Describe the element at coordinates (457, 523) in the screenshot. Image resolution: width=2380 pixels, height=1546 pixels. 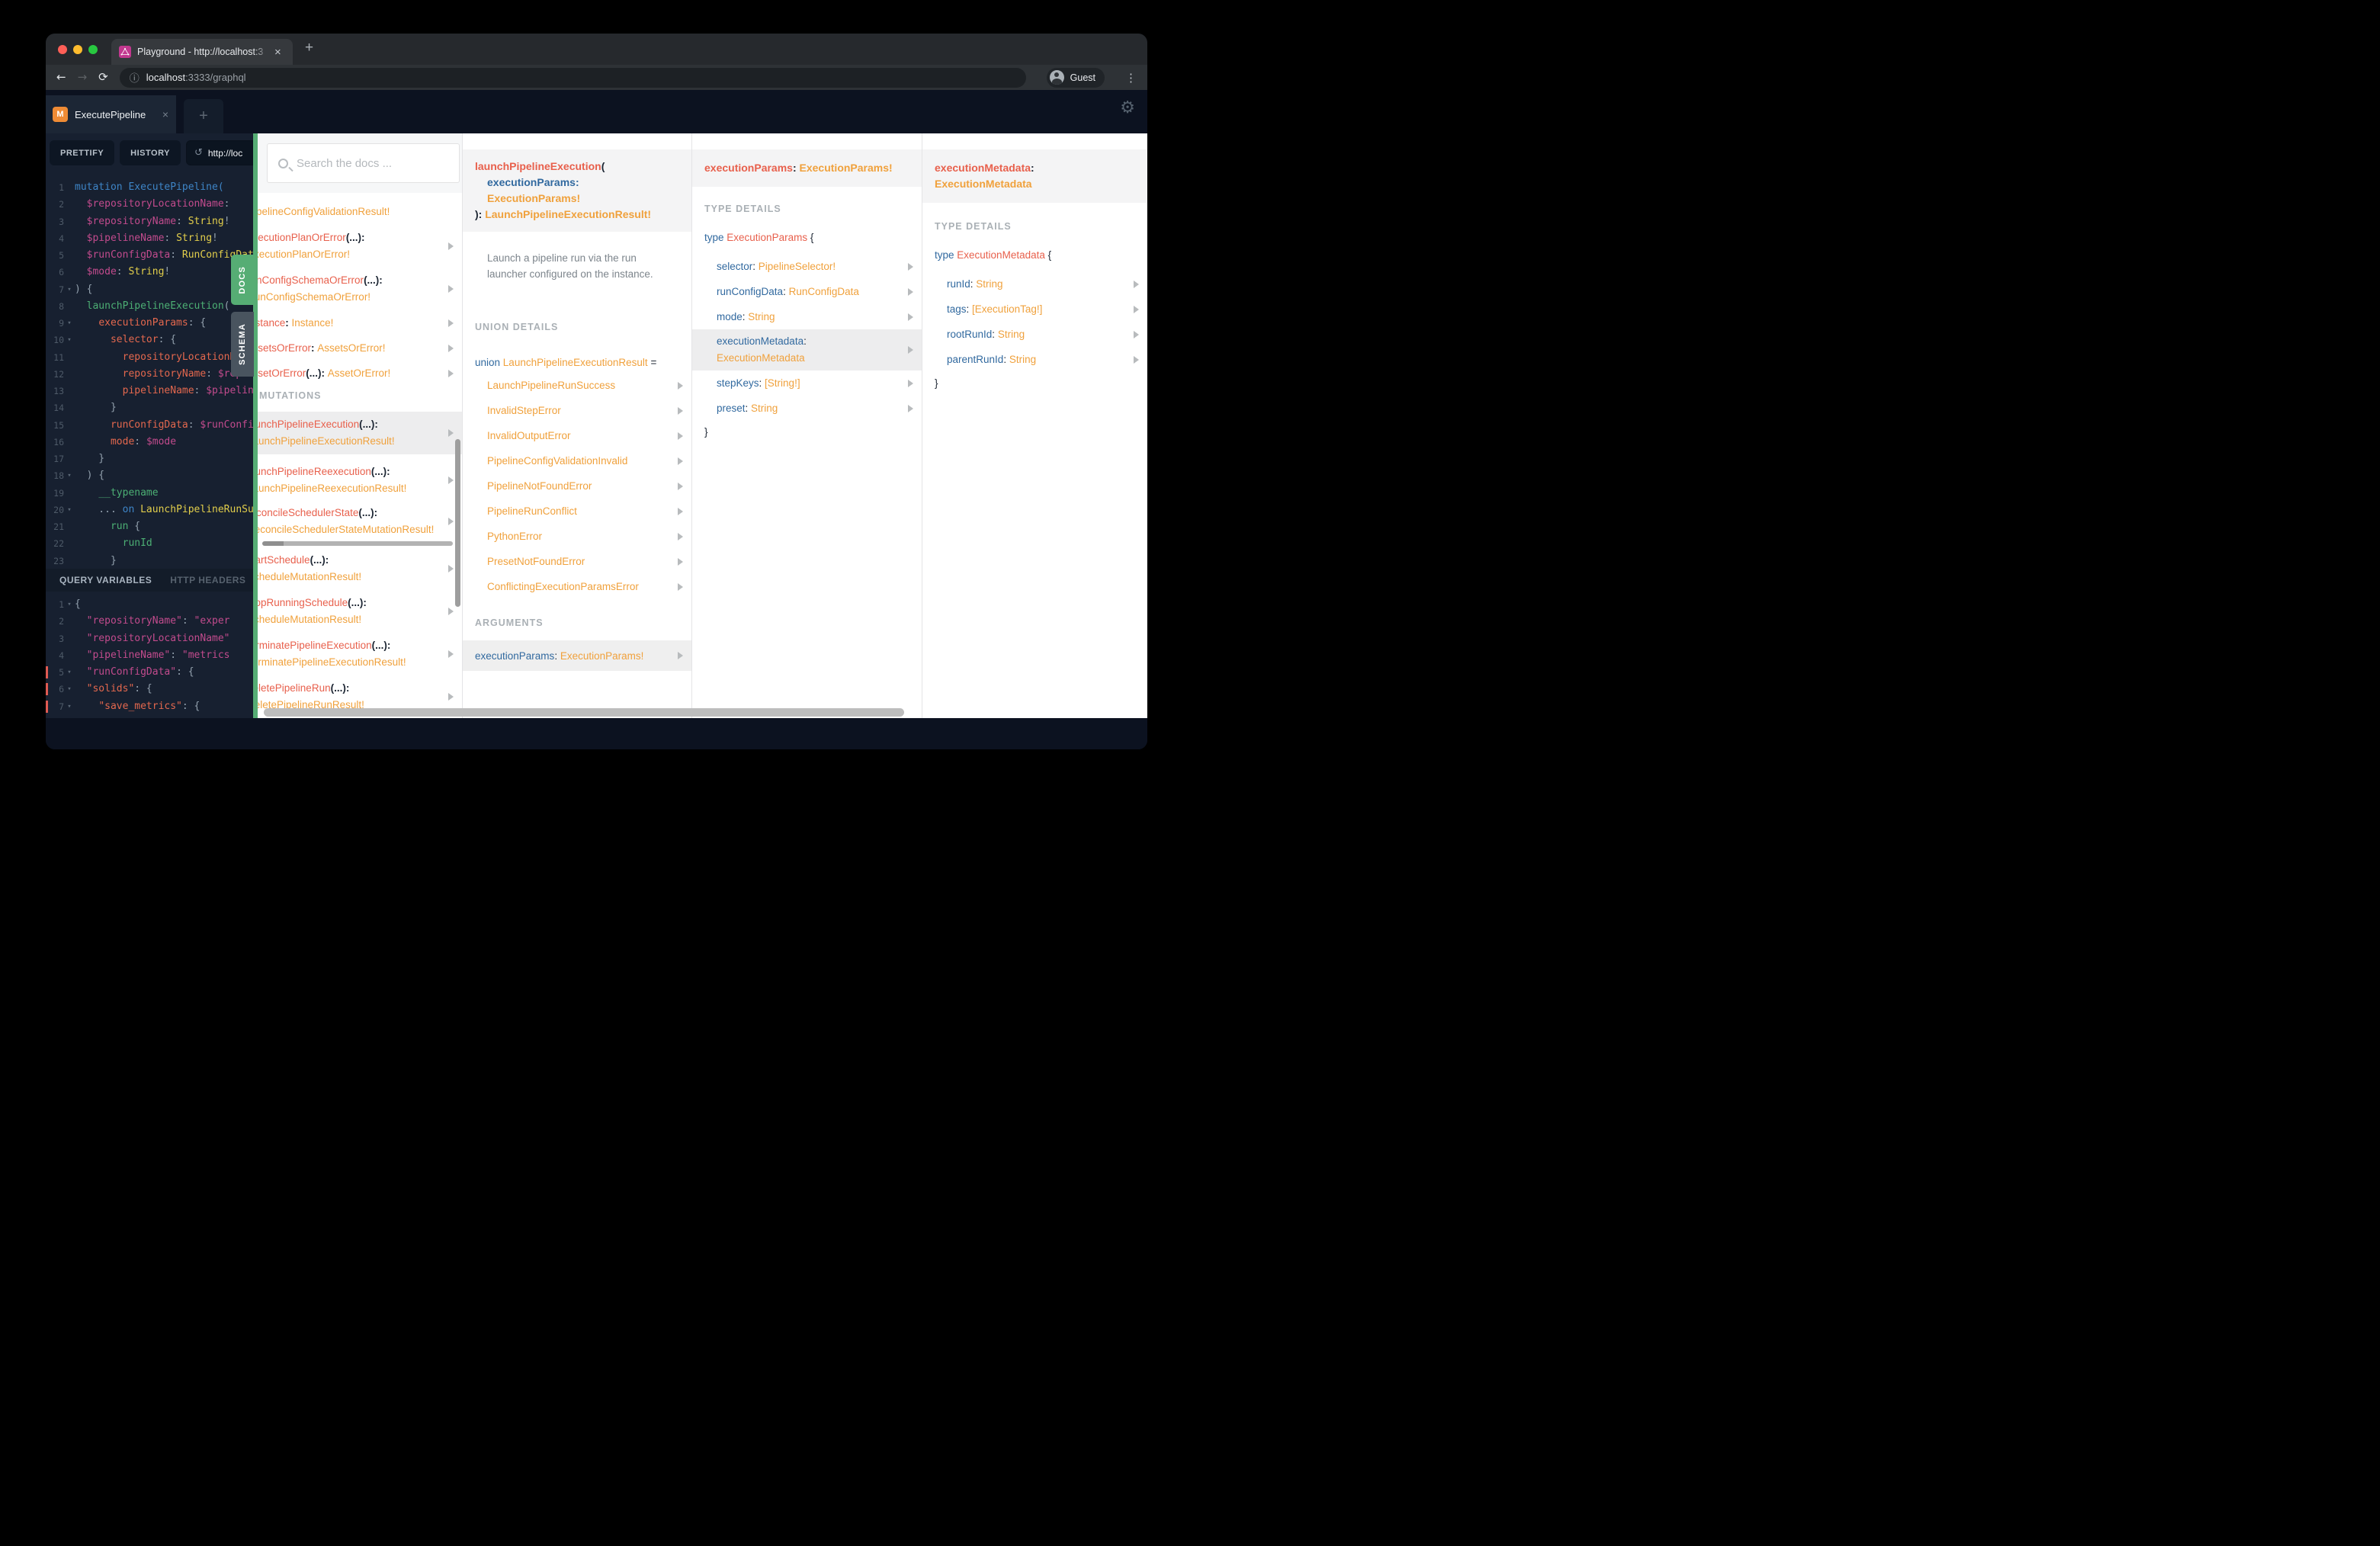
I see `column-scrollbar` at that location.